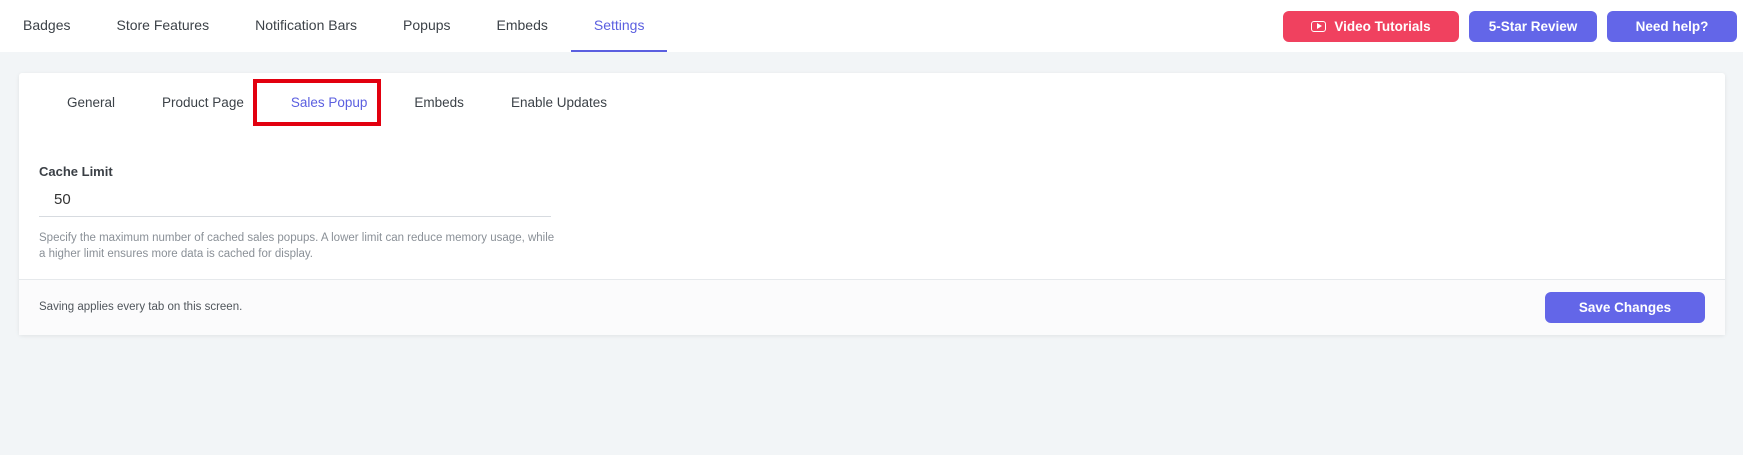 The image size is (1743, 455). I want to click on subtab-general: General, so click(91, 102).